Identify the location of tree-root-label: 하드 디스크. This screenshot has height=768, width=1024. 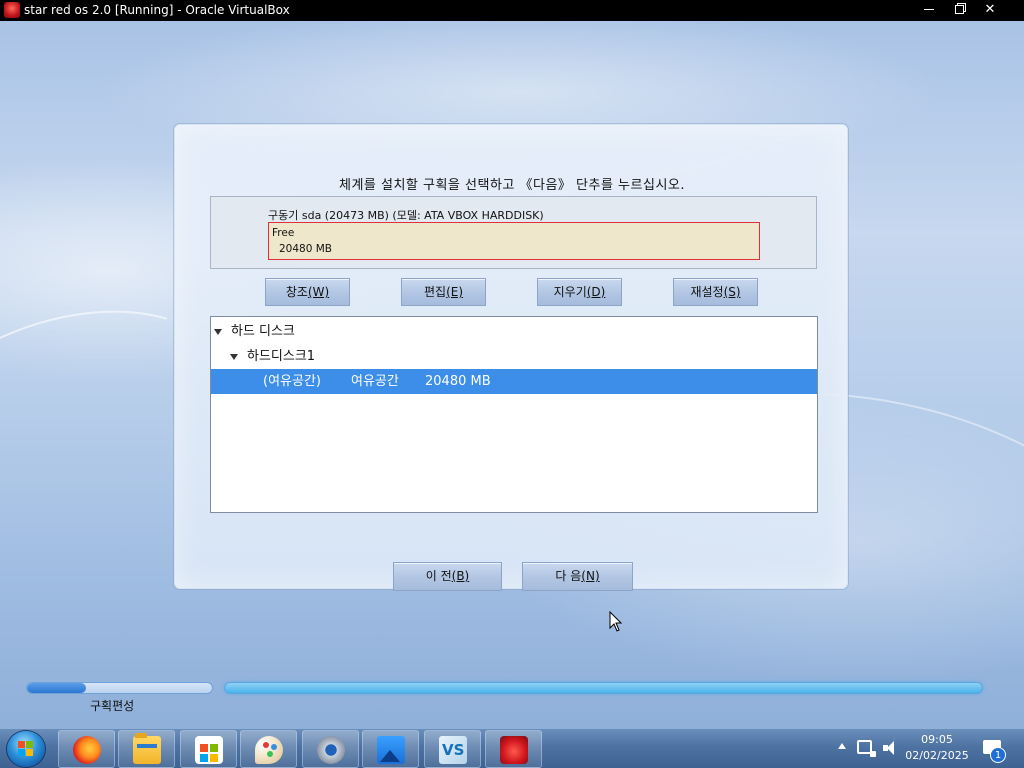
(263, 331).